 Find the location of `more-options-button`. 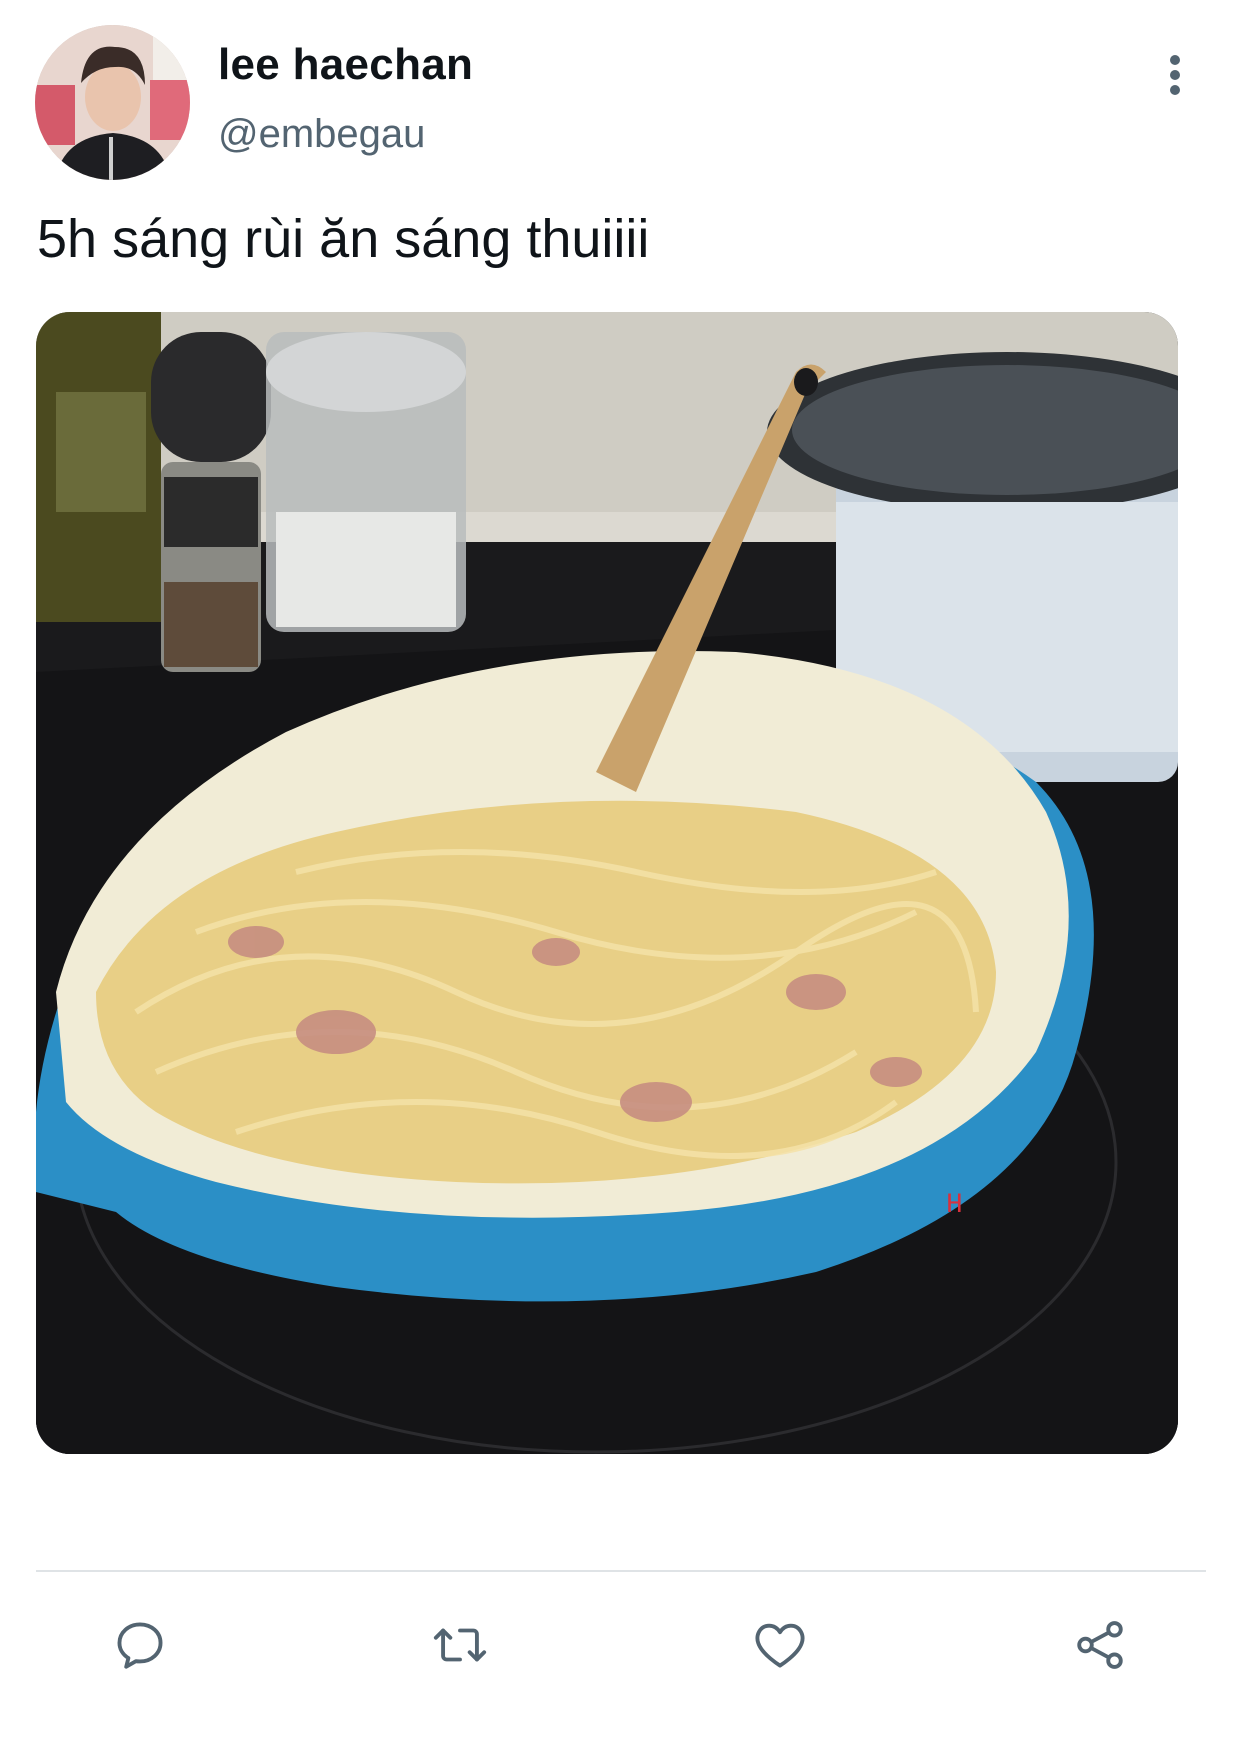

more-options-button is located at coordinates (1175, 75).